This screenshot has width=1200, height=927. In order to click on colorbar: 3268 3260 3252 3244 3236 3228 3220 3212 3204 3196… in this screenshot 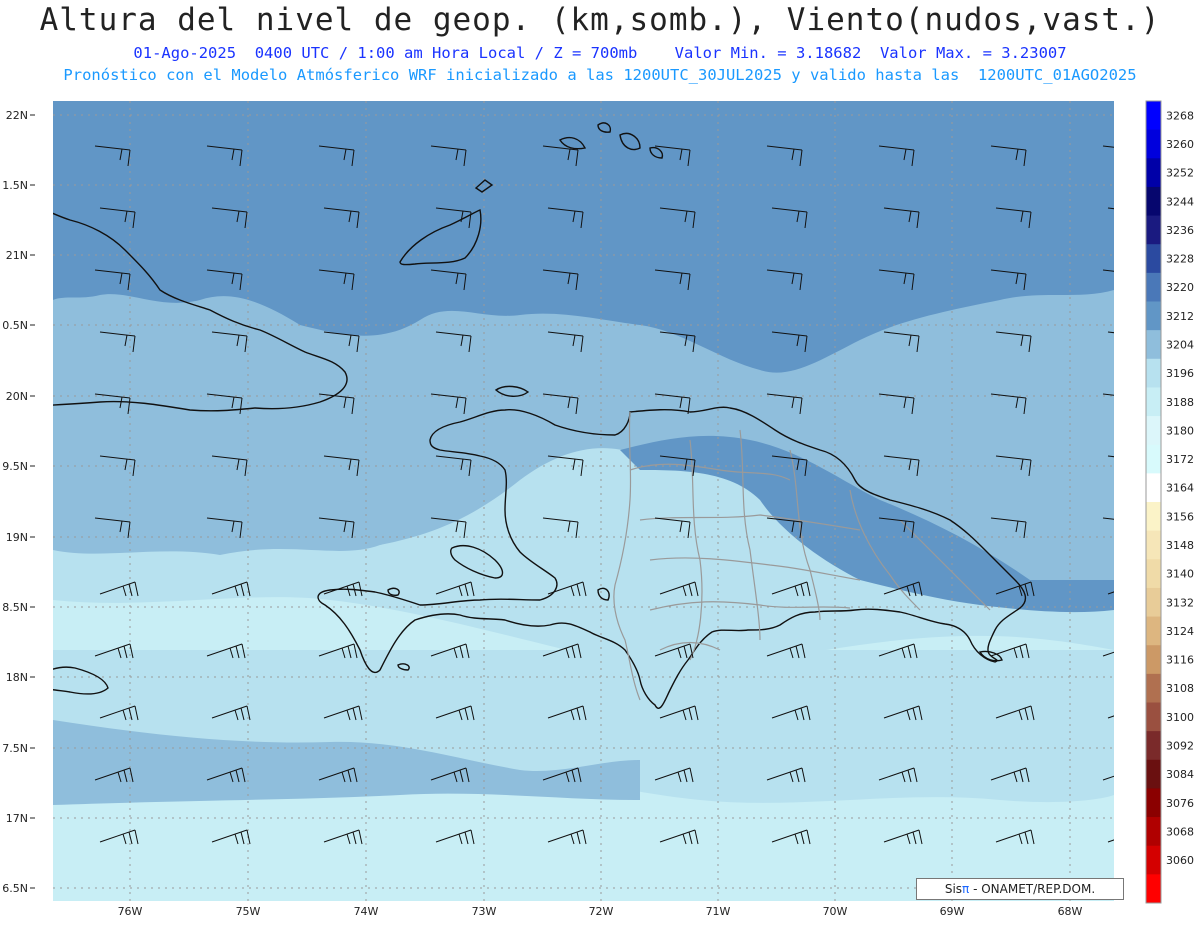, I will do `click(1169, 502)`.